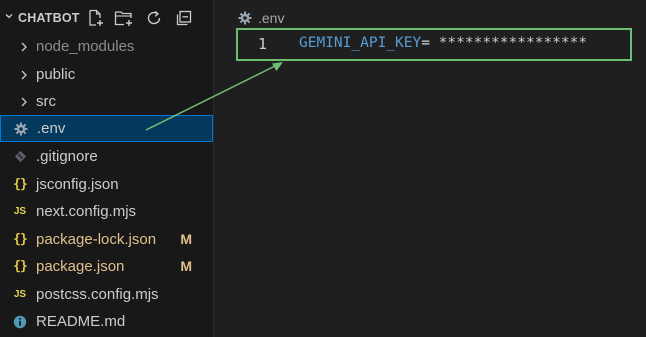  I want to click on tree-item-label: public, so click(56, 74).